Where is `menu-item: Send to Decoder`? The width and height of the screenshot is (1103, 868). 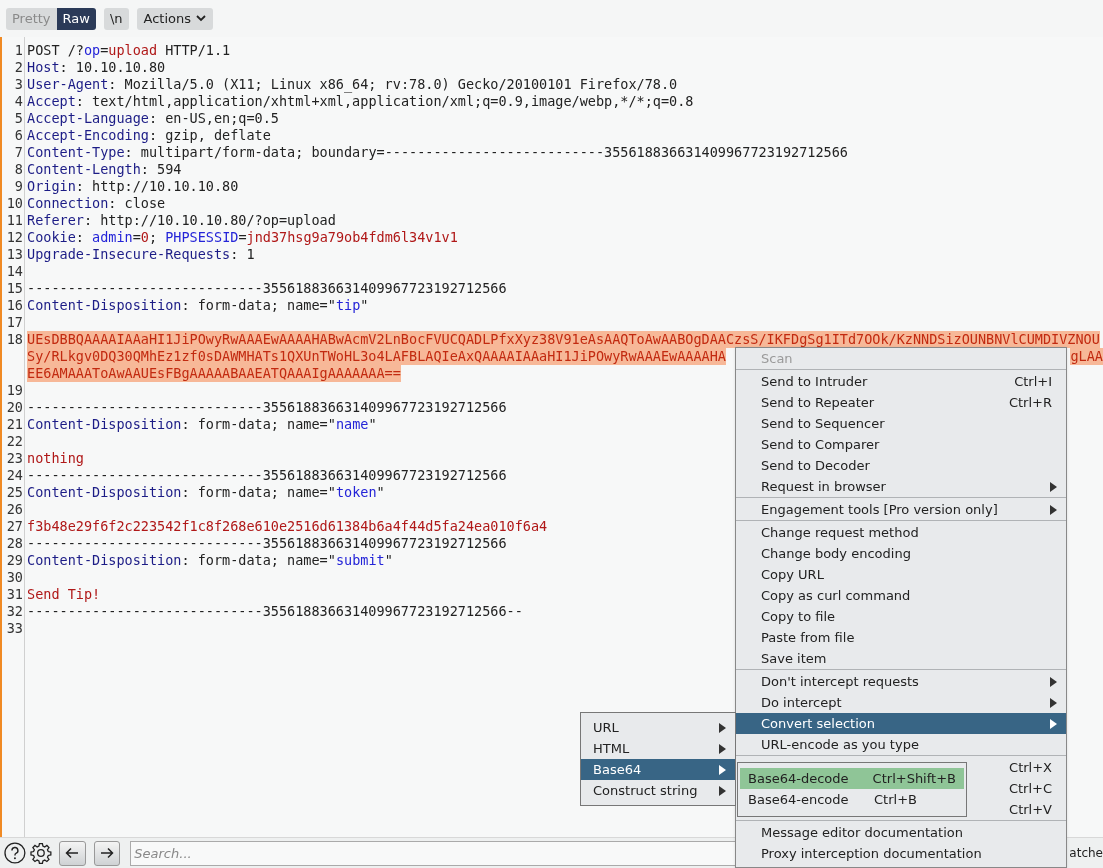 menu-item: Send to Decoder is located at coordinates (901, 465).